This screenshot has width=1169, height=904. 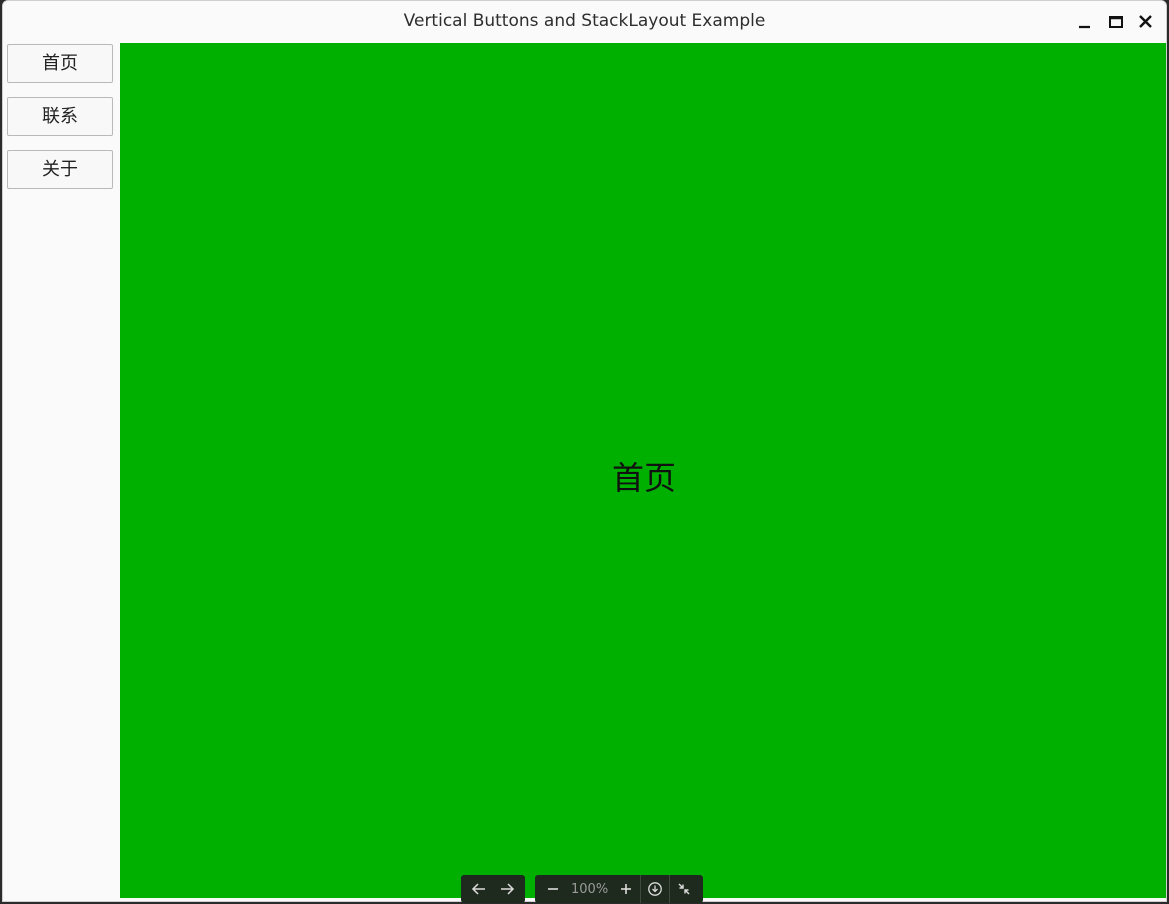 I want to click on viewer-nav-toolbar, so click(x=493, y=889).